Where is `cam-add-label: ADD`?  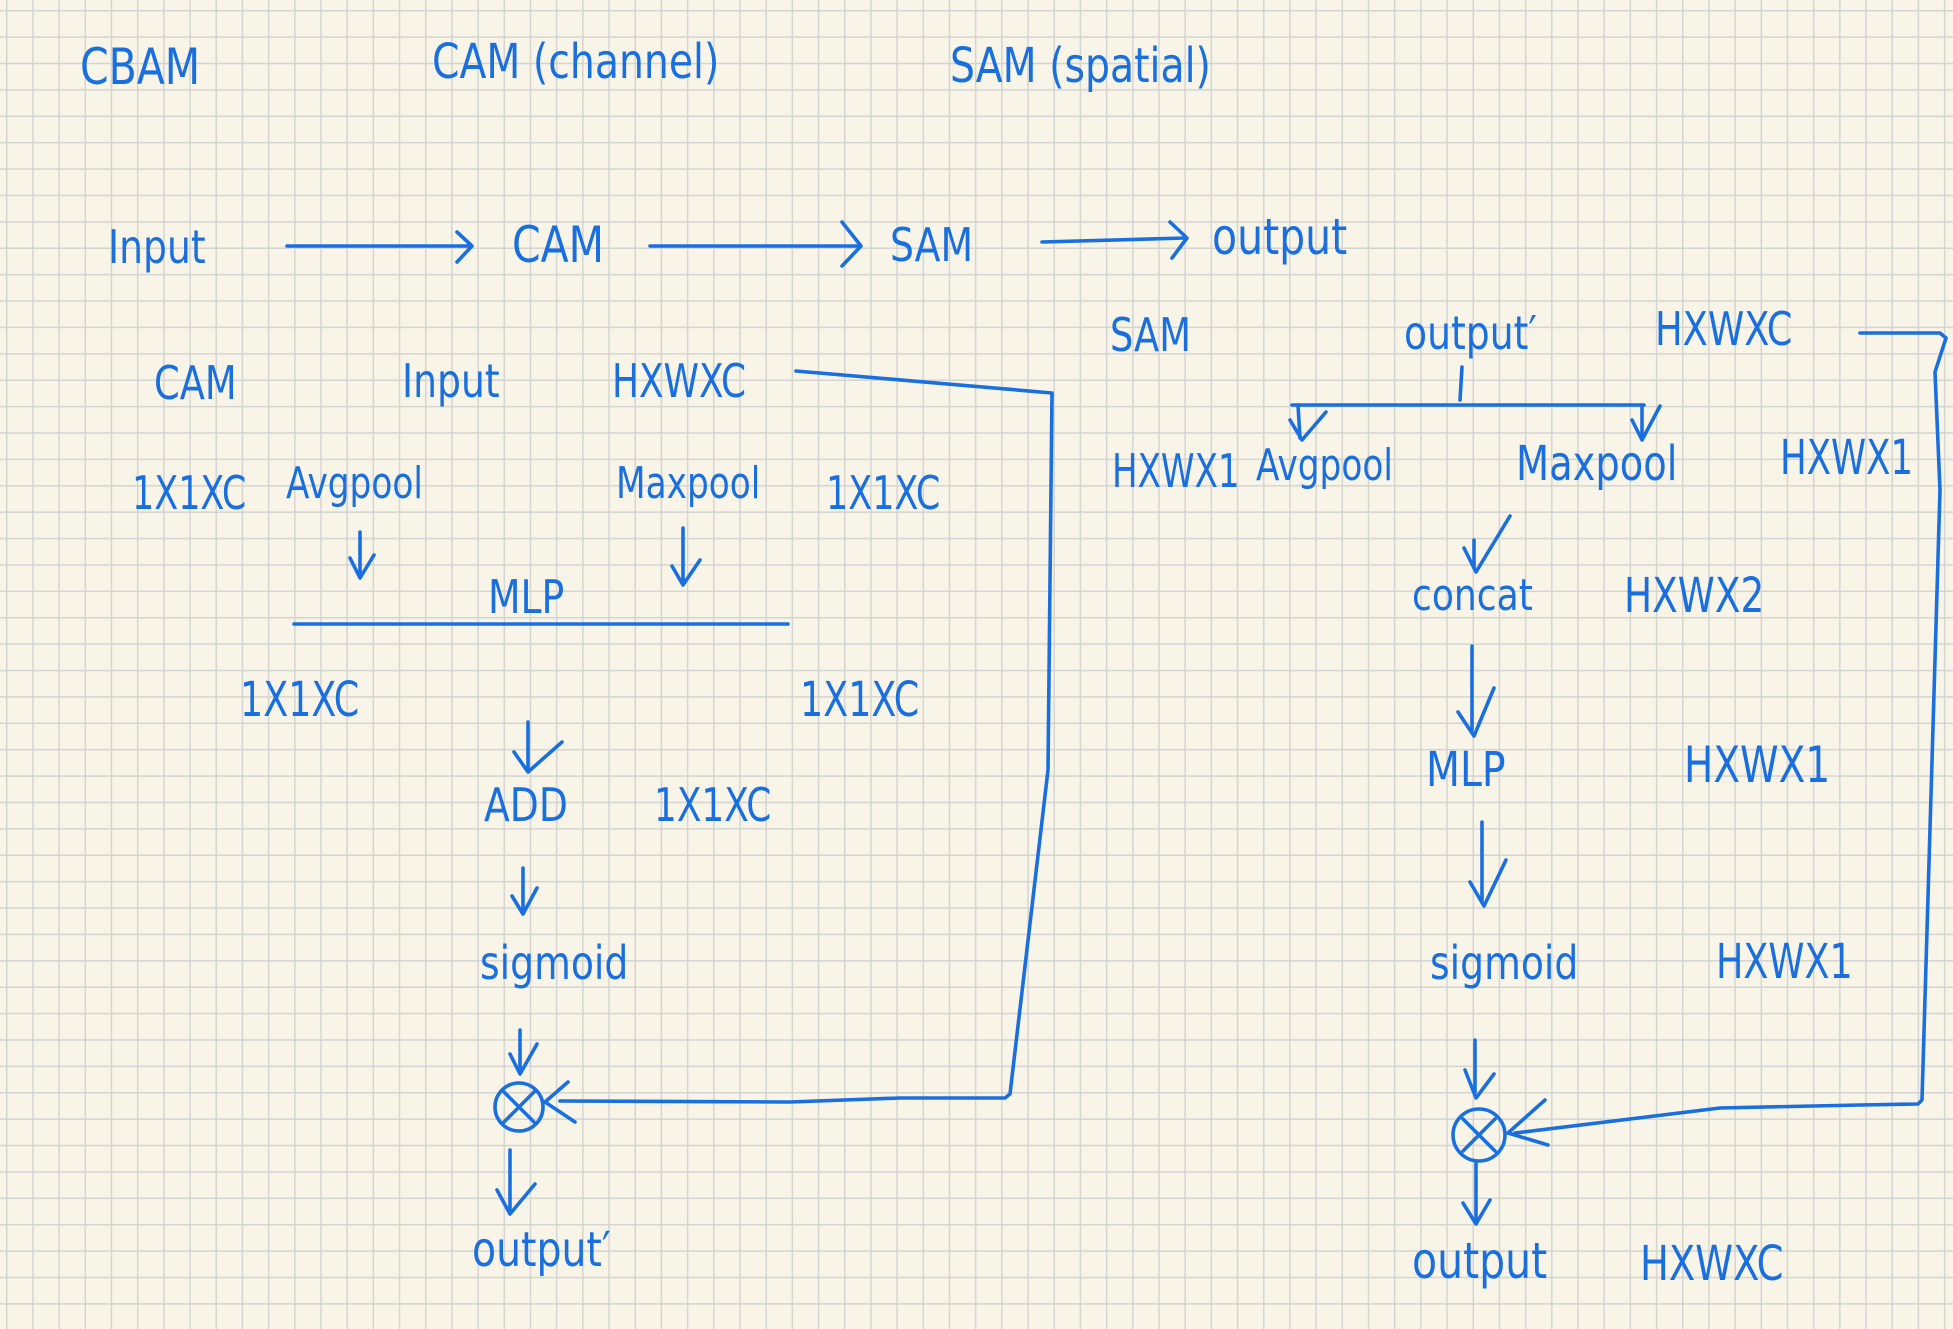 cam-add-label: ADD is located at coordinates (526, 805).